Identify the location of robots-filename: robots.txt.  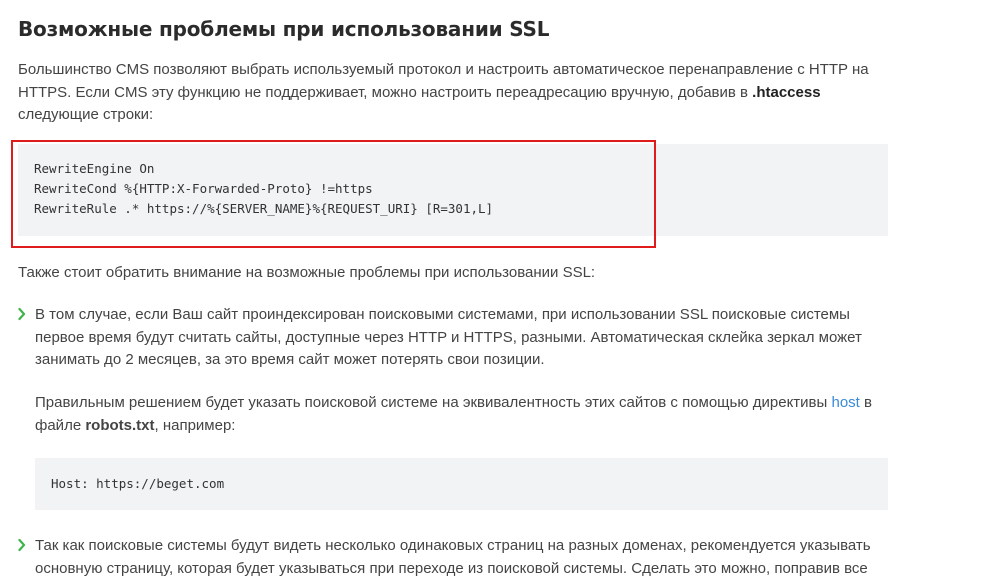
(120, 425).